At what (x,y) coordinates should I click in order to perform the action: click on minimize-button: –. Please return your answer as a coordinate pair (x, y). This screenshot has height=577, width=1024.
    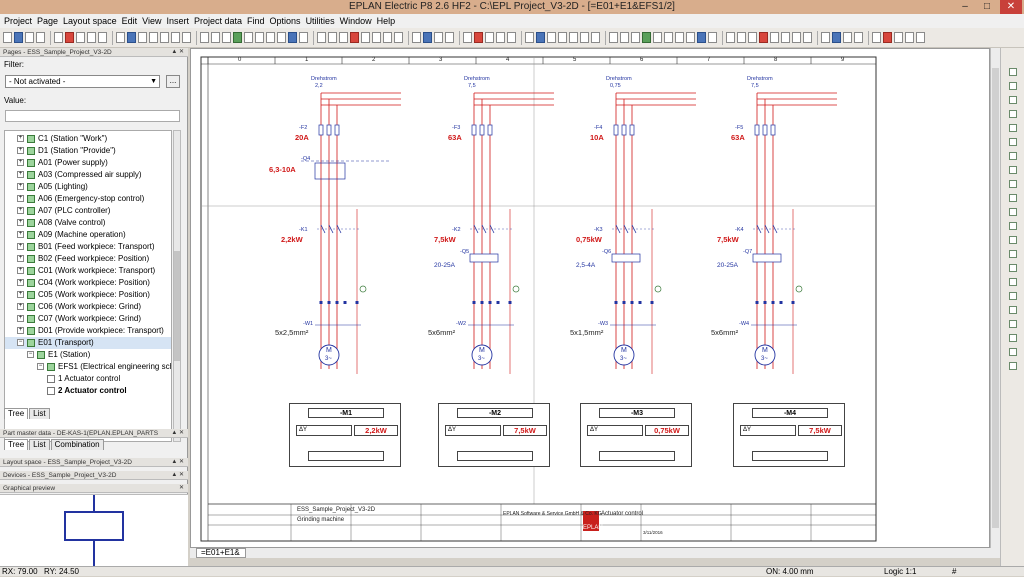
    Looking at the image, I should click on (965, 7).